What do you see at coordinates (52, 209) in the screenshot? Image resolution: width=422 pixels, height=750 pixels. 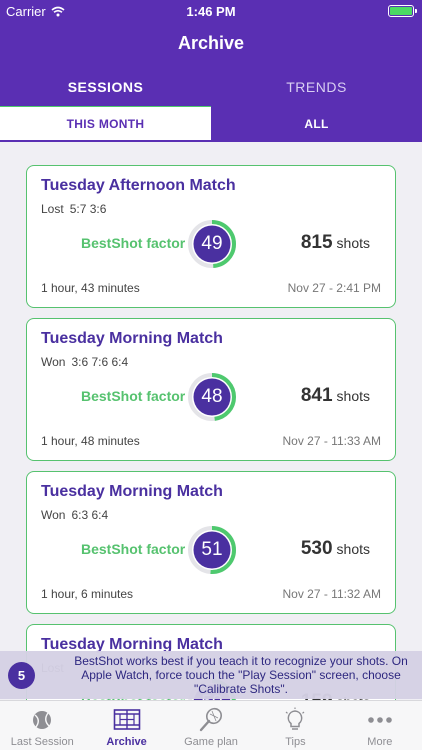 I see `session-outcome: Lost` at bounding box center [52, 209].